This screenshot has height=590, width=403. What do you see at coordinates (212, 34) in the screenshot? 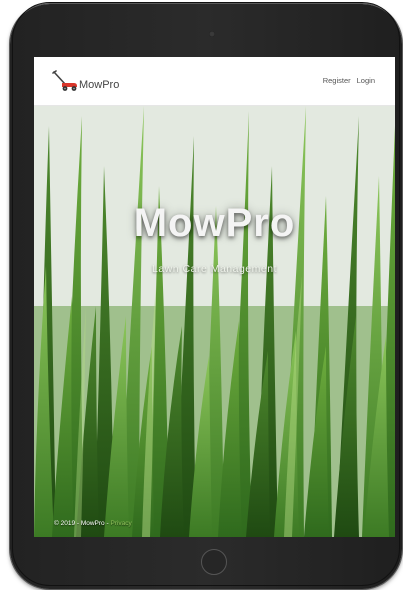
I see `camera-icon` at bounding box center [212, 34].